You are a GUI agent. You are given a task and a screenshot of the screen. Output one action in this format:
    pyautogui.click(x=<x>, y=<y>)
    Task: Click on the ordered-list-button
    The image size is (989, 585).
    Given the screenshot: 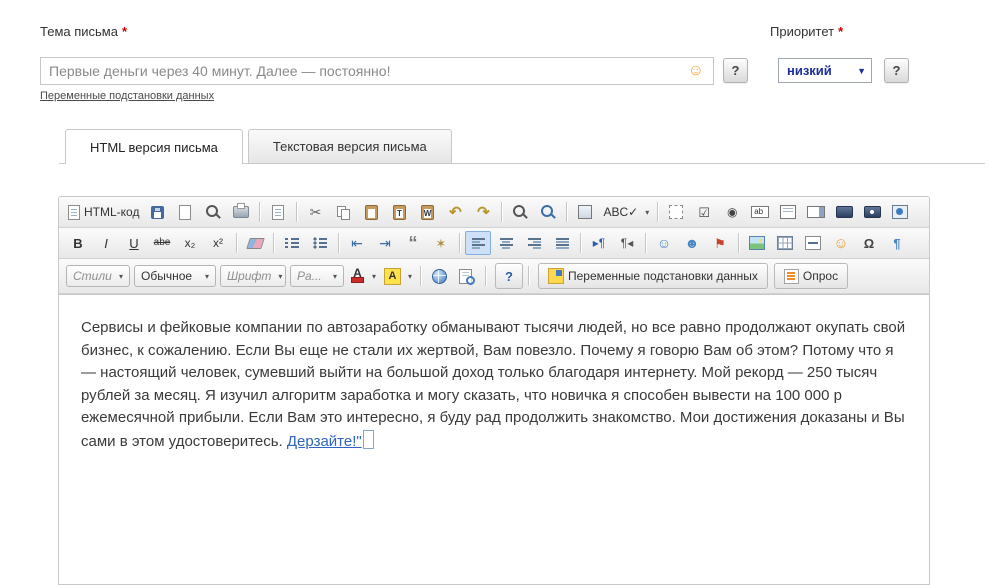 What is the action you would take?
    pyautogui.click(x=292, y=243)
    